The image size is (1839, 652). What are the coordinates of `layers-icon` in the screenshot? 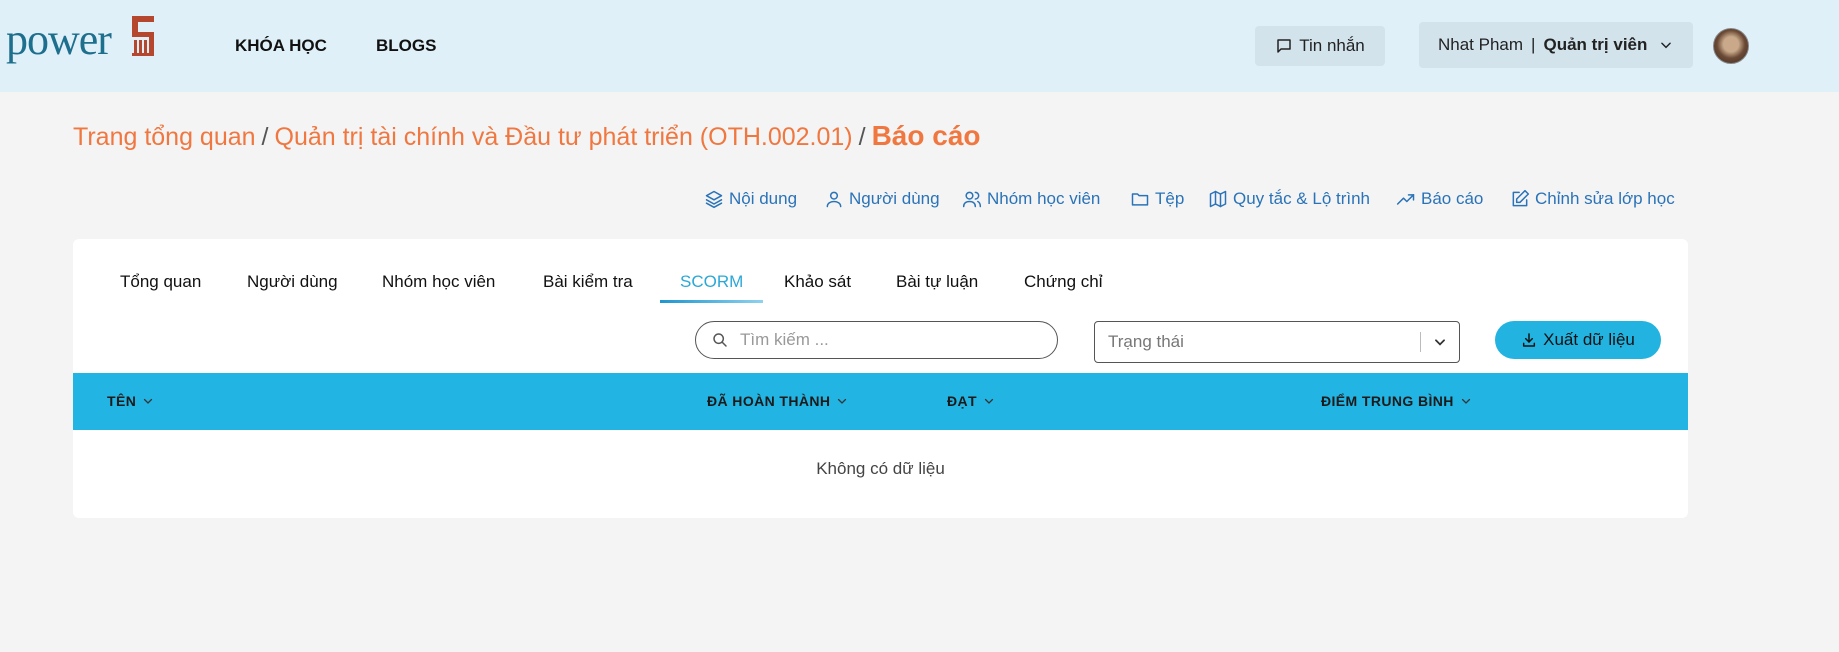 It's located at (714, 199).